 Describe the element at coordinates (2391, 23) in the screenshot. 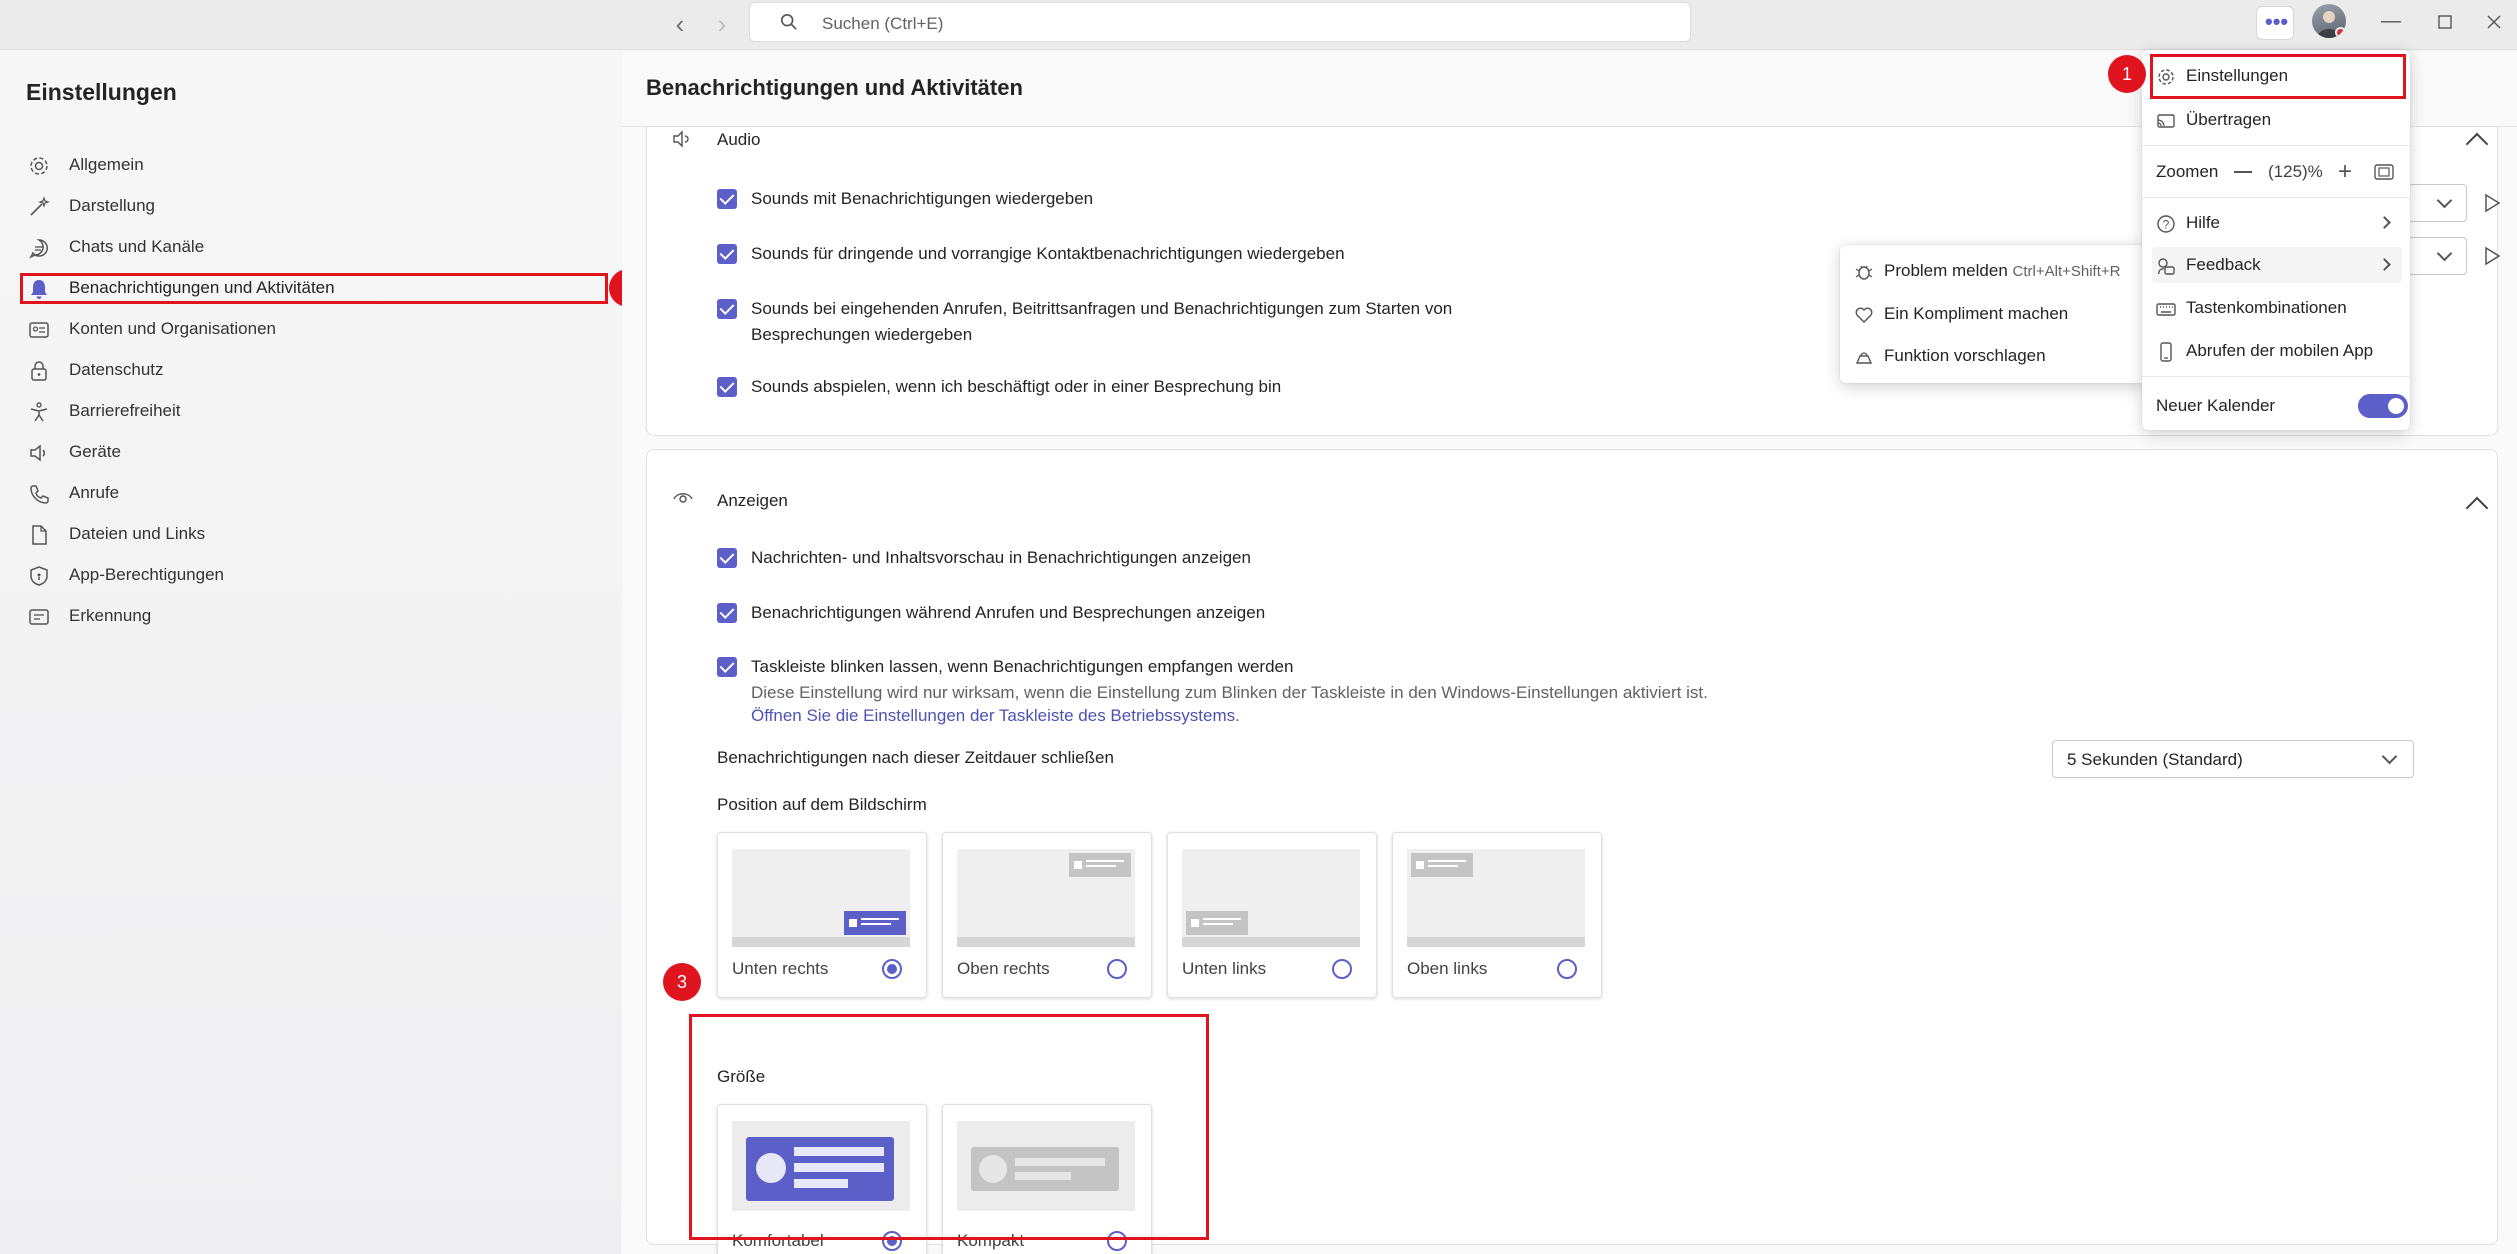

I see `minimize-icon: —` at that location.